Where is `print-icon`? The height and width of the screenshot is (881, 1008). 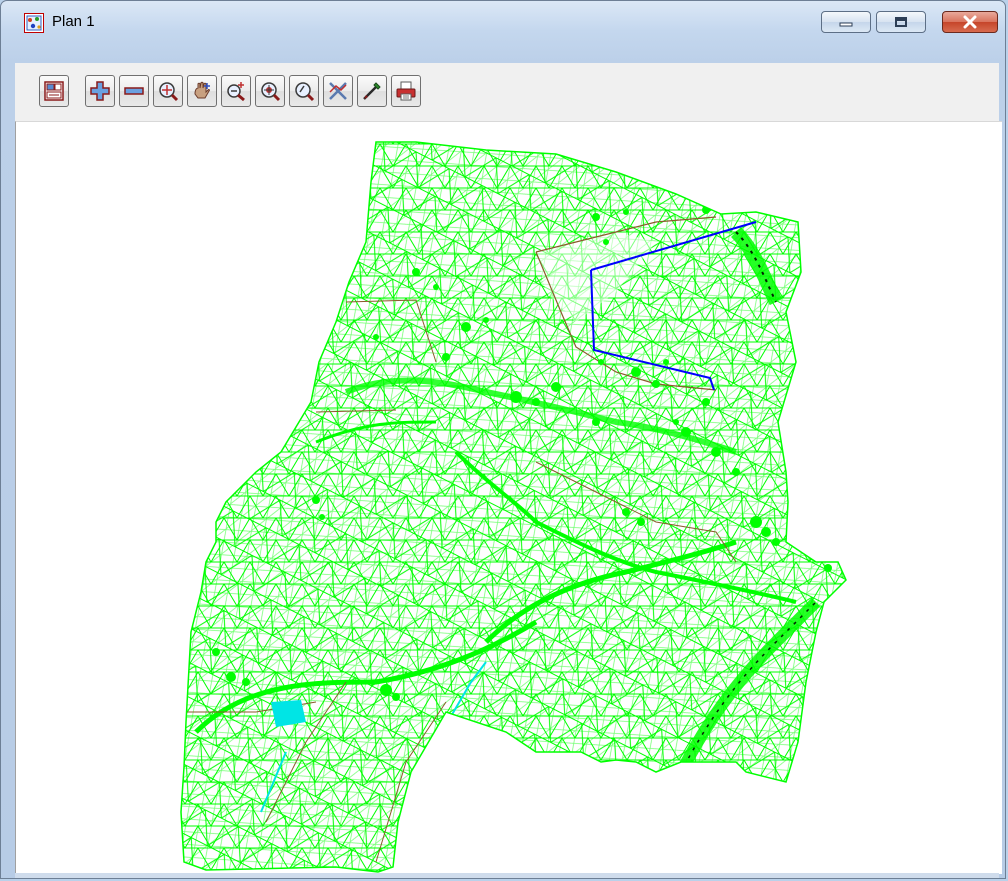 print-icon is located at coordinates (406, 91).